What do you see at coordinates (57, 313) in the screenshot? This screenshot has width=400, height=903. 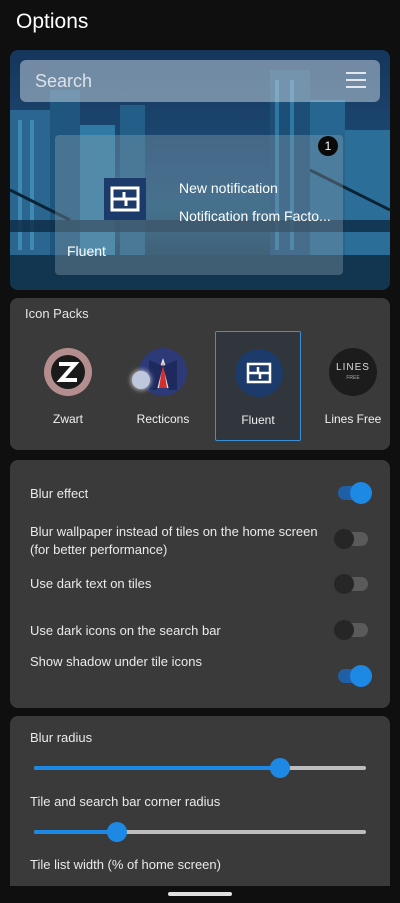 I see `icon-packs-title: Icon Packs` at bounding box center [57, 313].